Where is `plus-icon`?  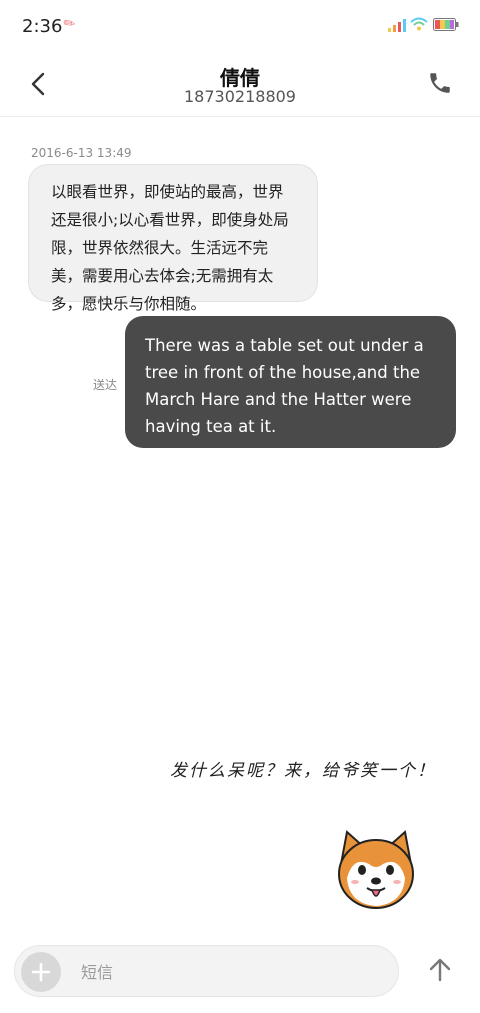 plus-icon is located at coordinates (41, 972).